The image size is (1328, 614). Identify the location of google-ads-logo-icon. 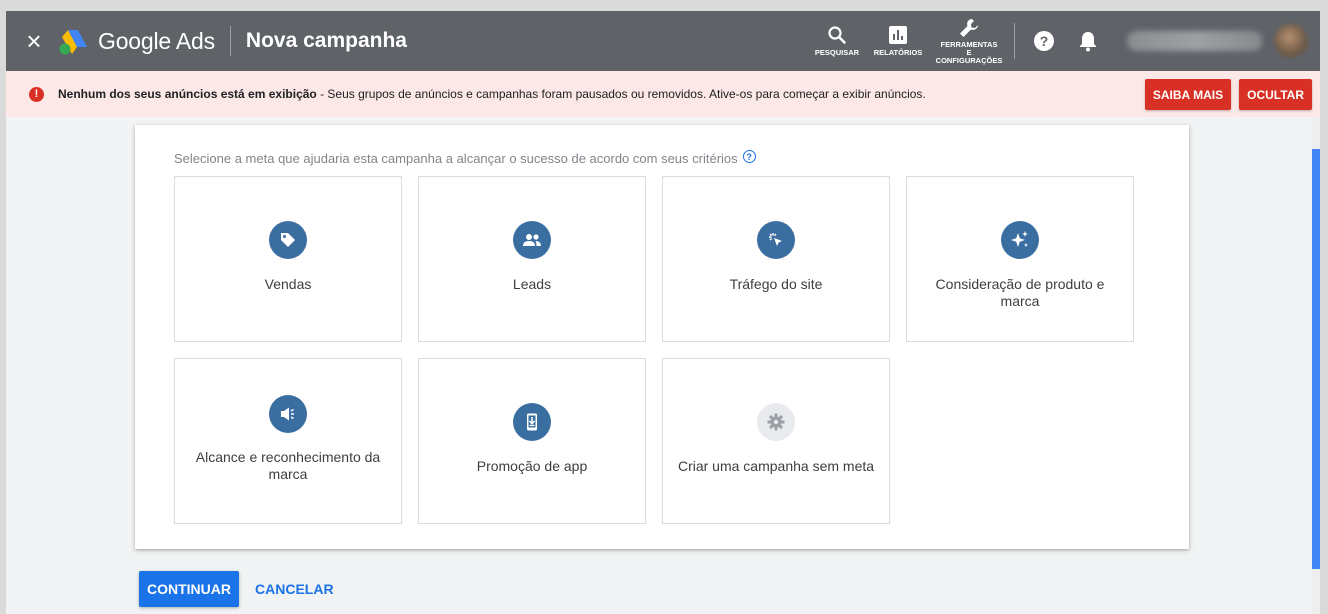
(73, 41).